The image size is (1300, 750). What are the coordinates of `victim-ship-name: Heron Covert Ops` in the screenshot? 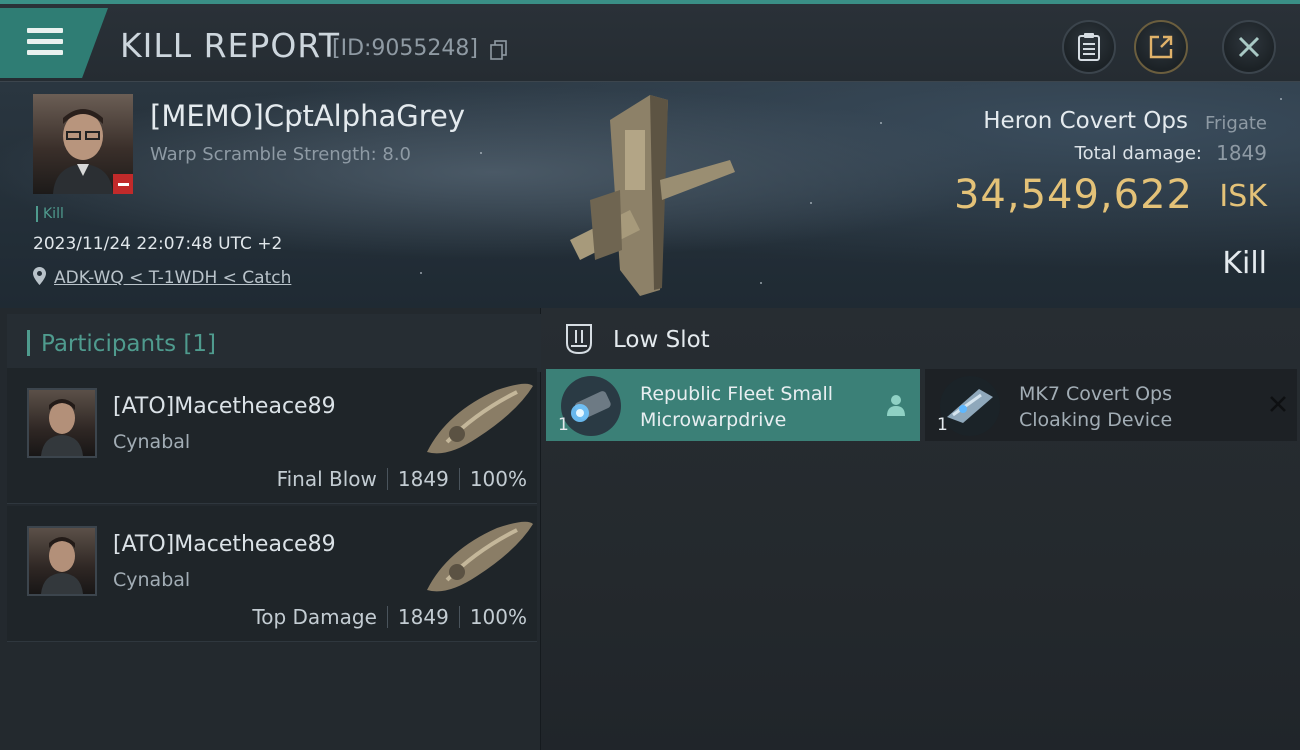 It's located at (1085, 121).